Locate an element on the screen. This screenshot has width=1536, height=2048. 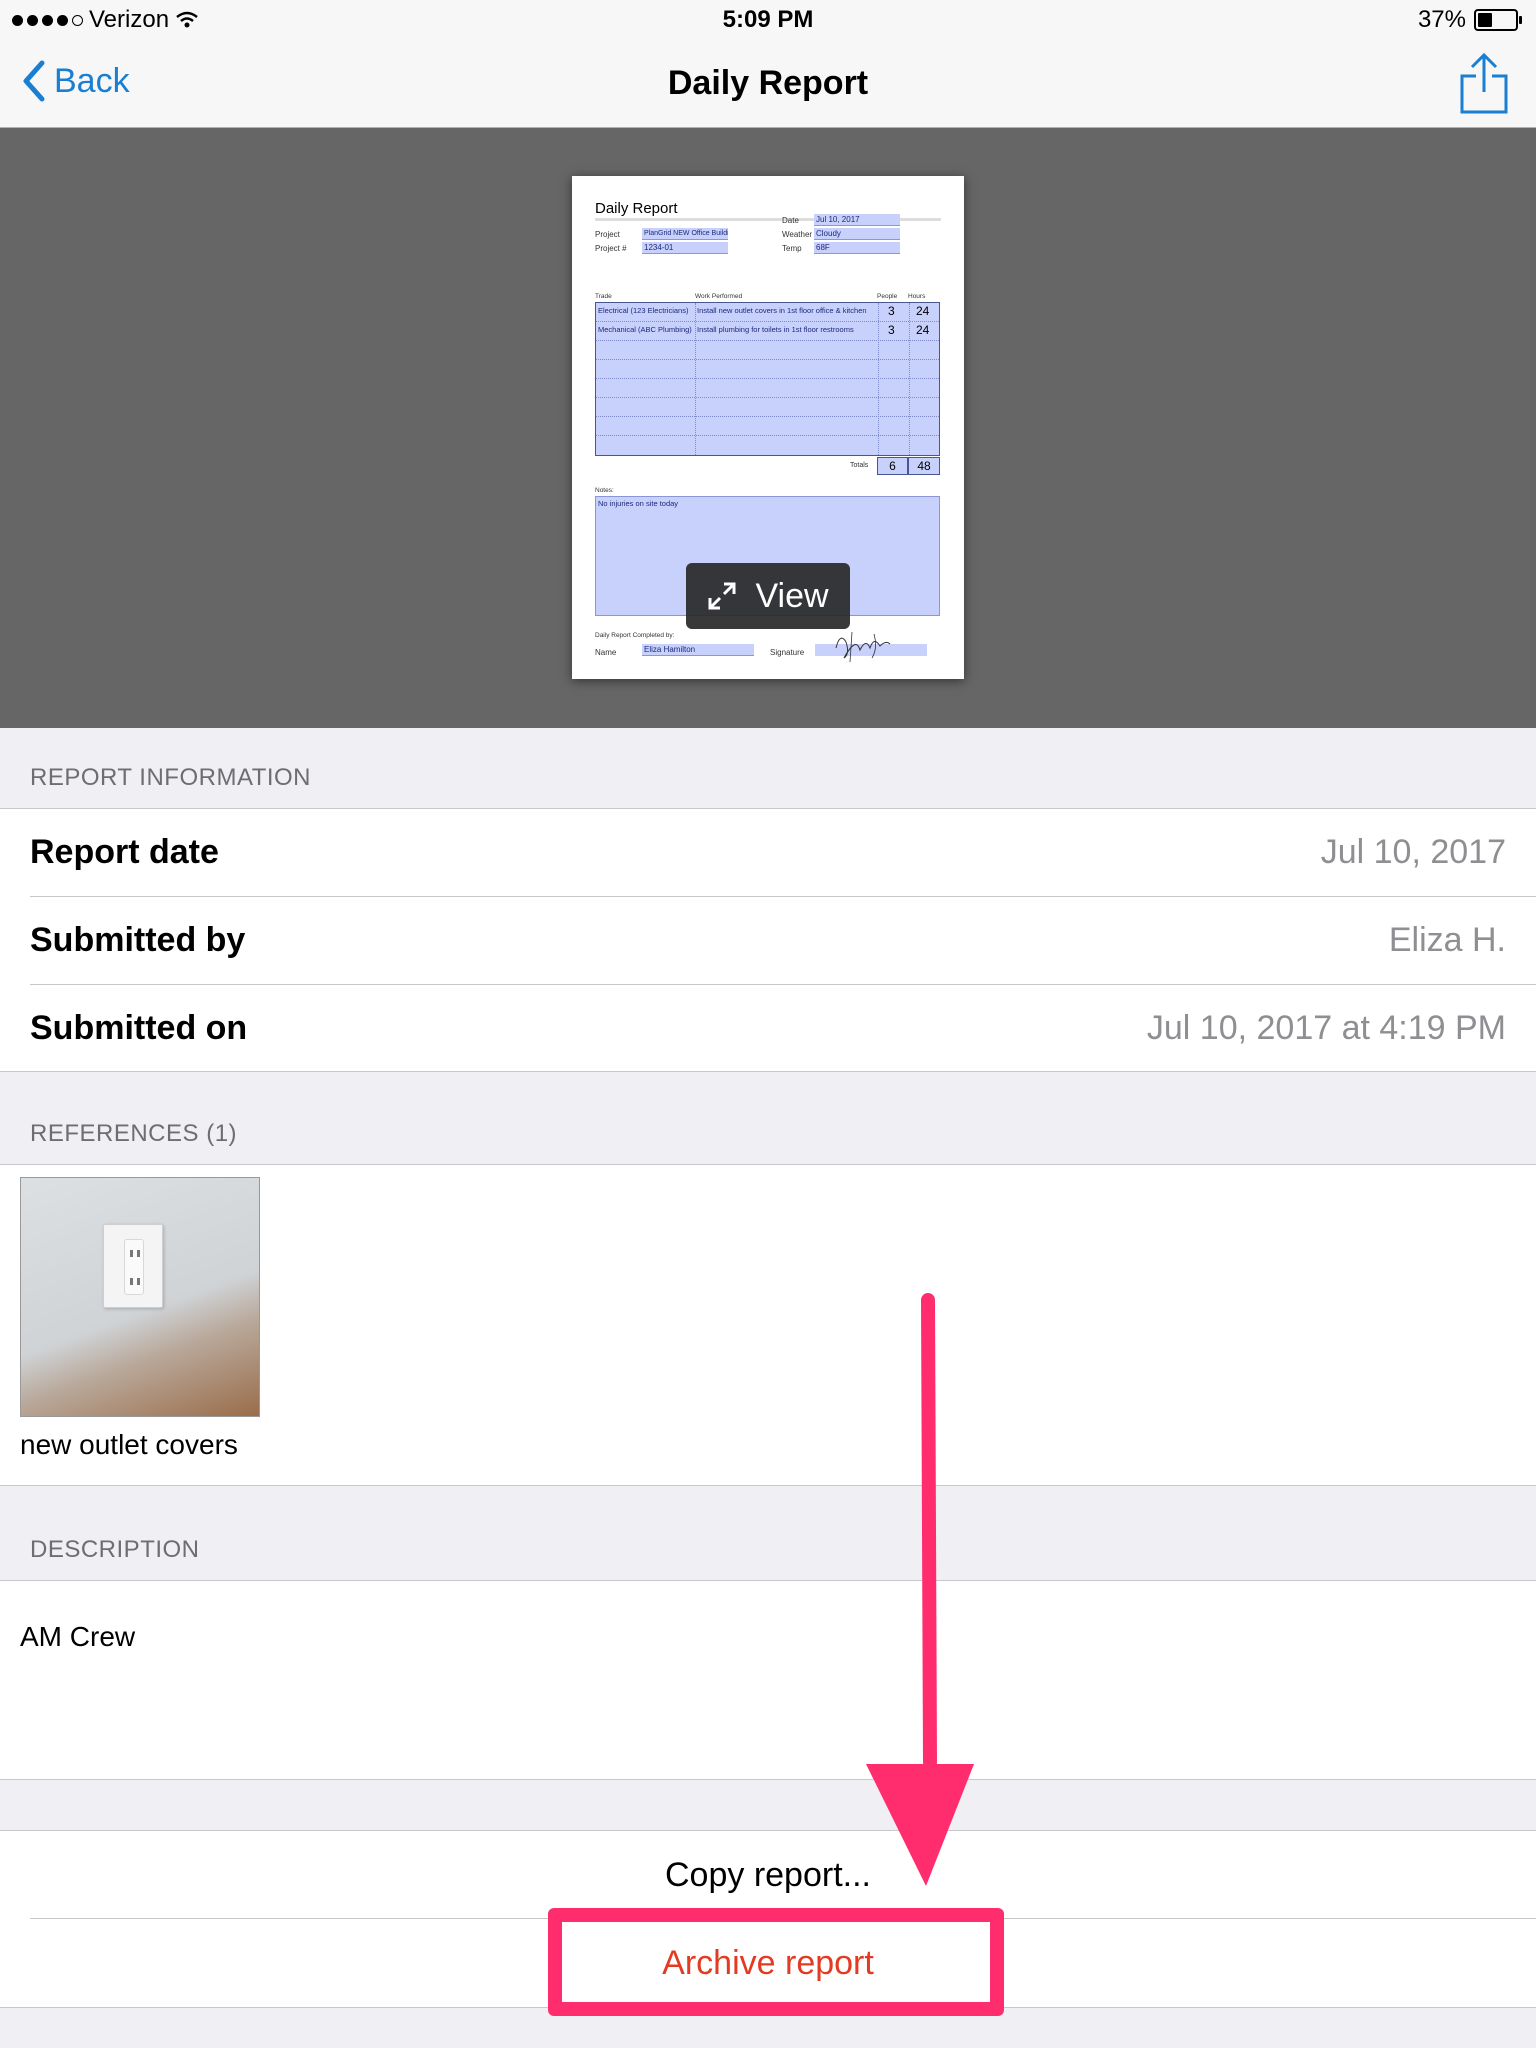
submitted-on-row: Submitted on Jul 10, 2017 at 4:19 PM is located at coordinates (768, 1029).